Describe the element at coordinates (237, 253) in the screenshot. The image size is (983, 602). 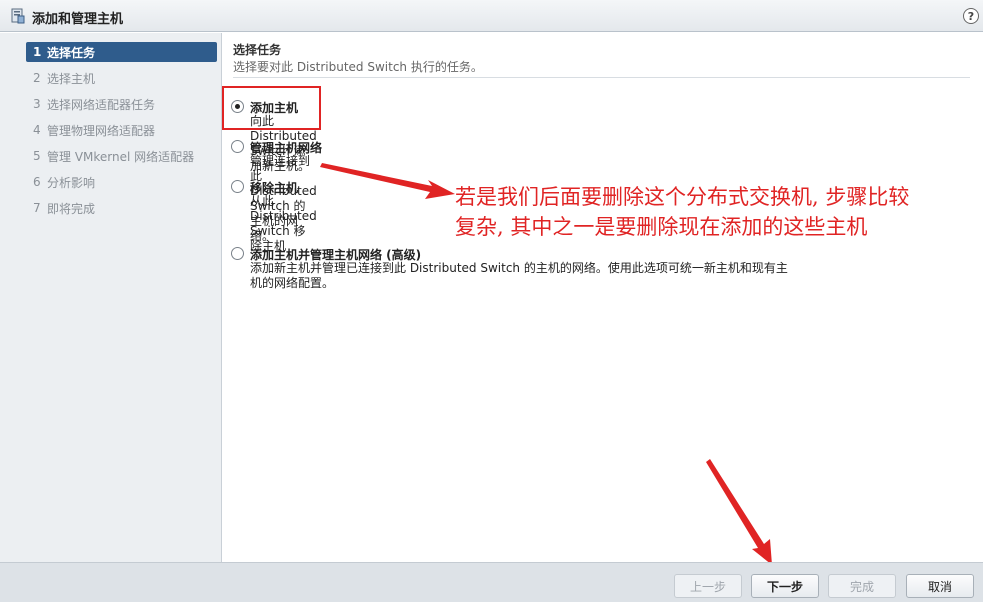
I see `radio-add-and-manage-hosts` at that location.